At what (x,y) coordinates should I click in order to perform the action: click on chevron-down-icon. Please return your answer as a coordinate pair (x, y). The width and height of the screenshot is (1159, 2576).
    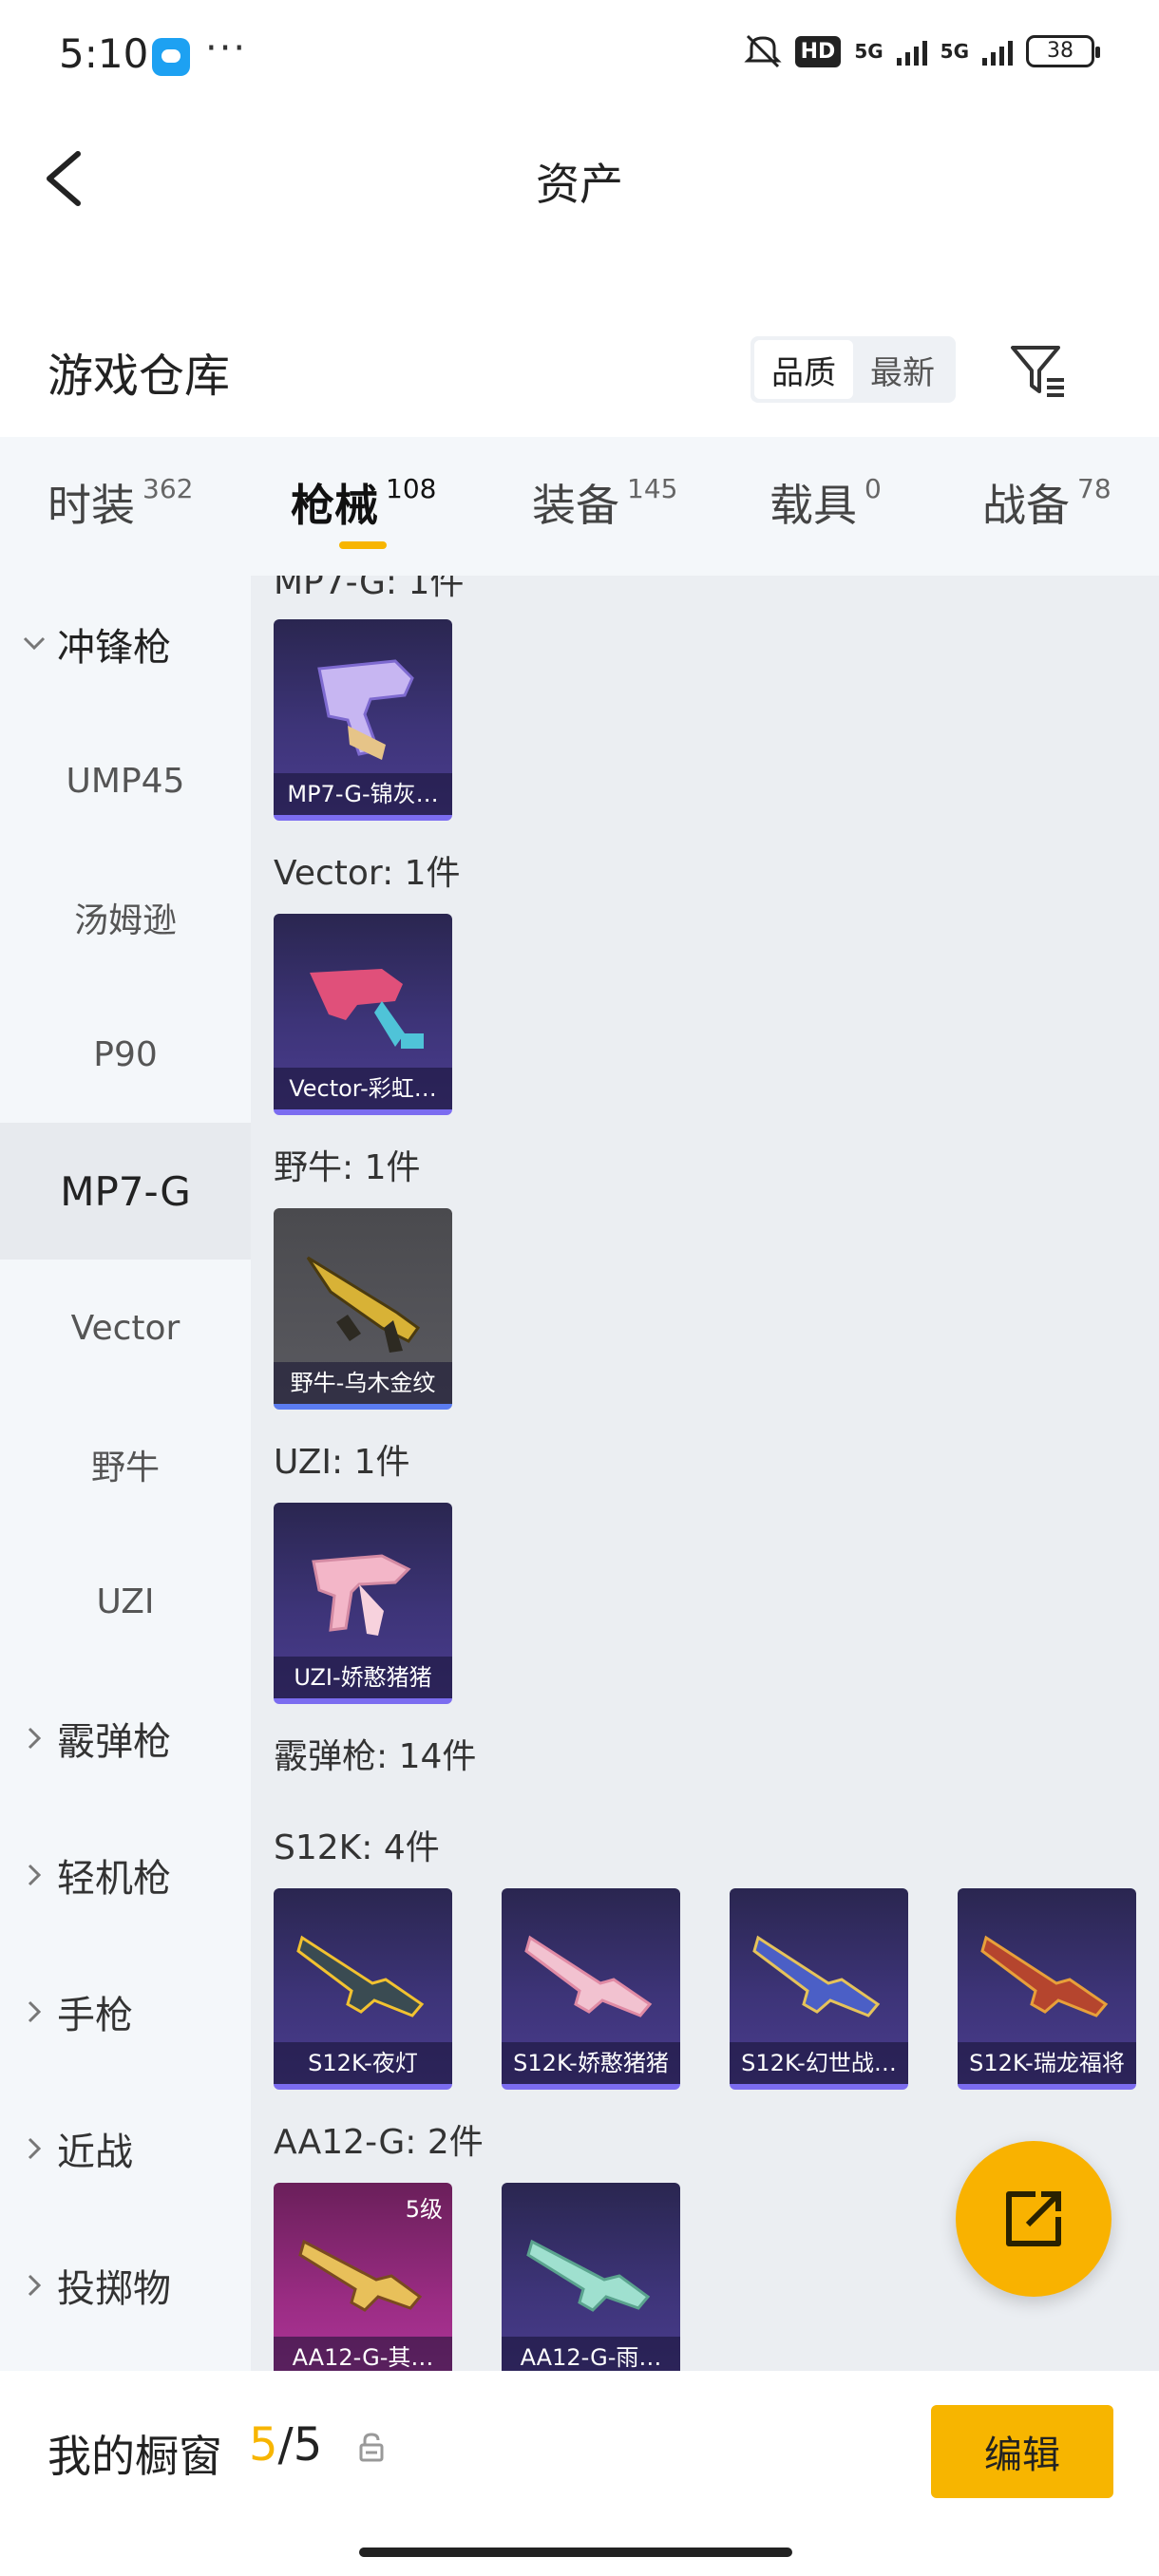
    Looking at the image, I should click on (34, 643).